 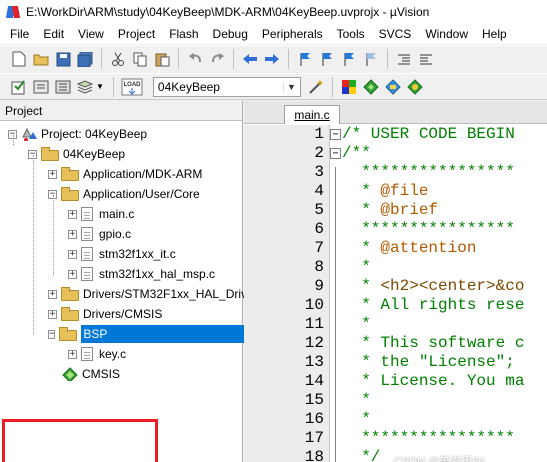 What do you see at coordinates (41, 59) in the screenshot?
I see `open-button` at bounding box center [41, 59].